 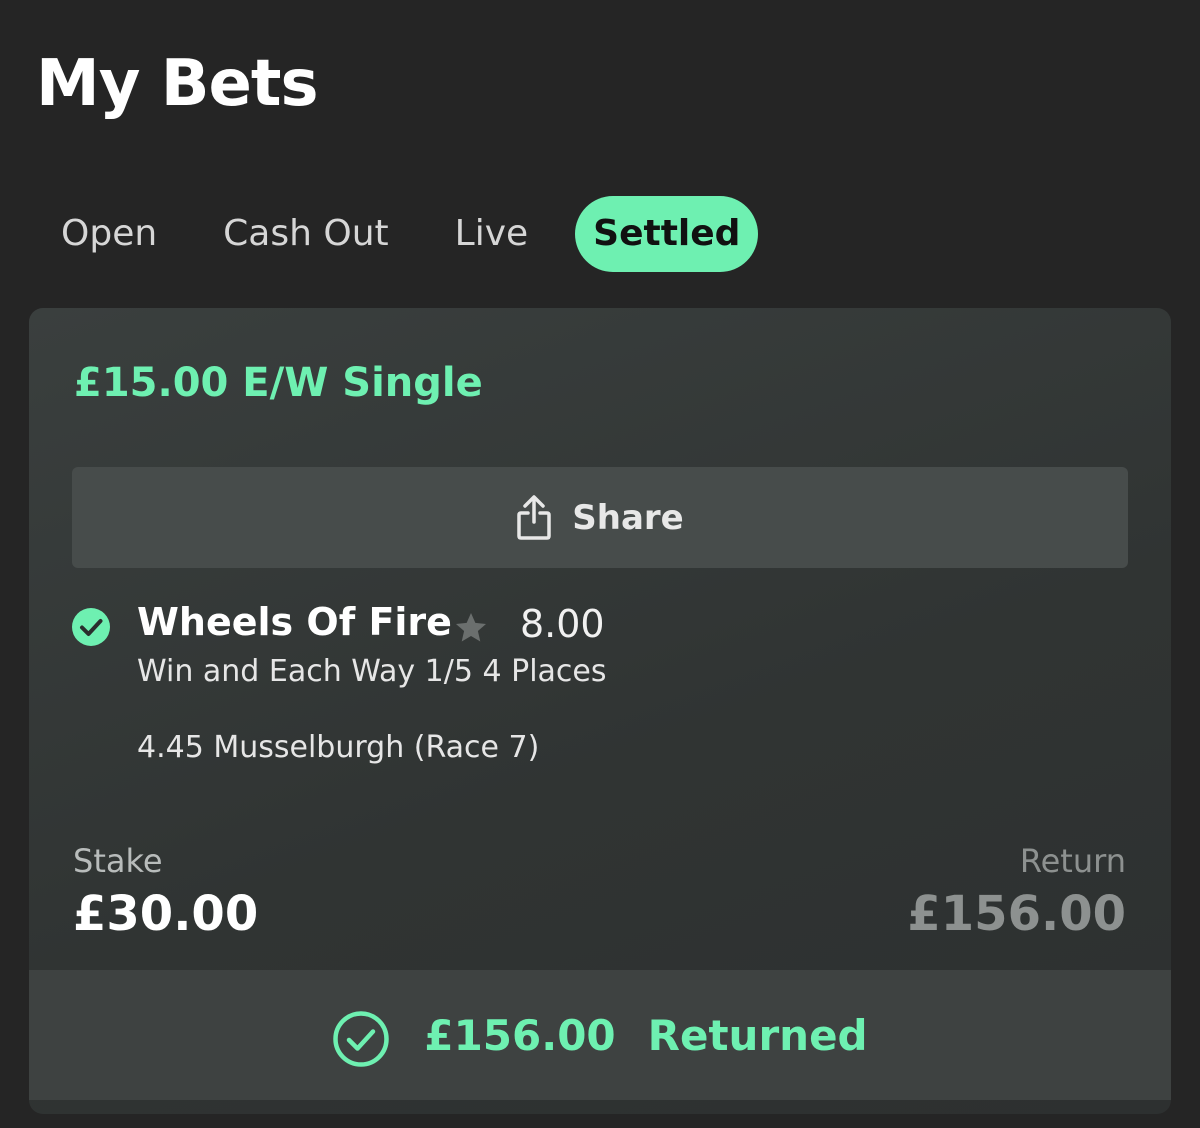 What do you see at coordinates (118, 861) in the screenshot?
I see `stake-label: Stake` at bounding box center [118, 861].